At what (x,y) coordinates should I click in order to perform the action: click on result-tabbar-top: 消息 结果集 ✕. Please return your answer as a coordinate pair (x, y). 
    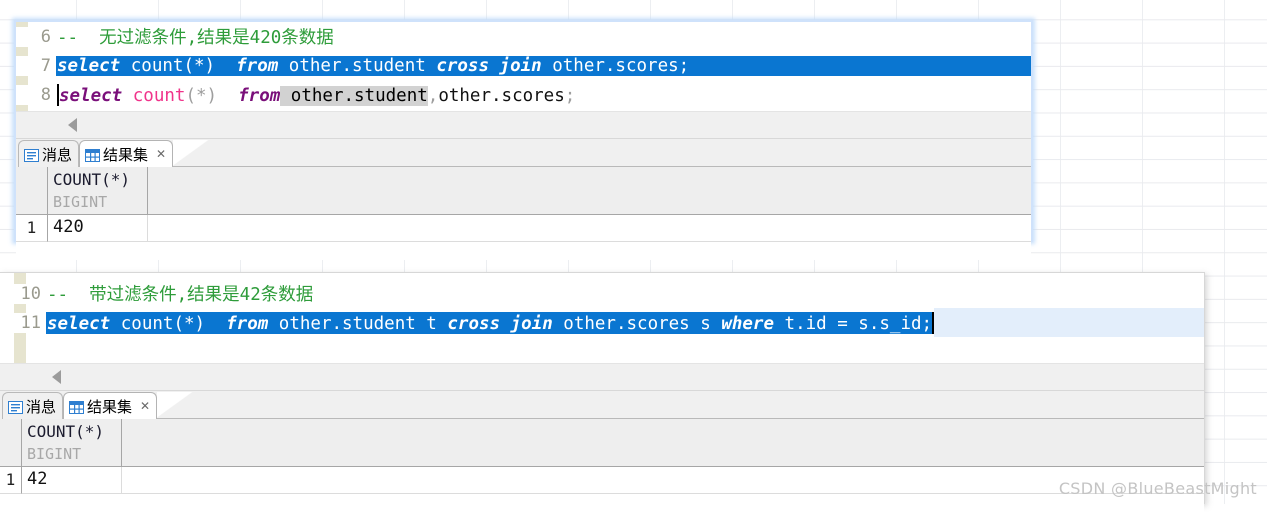
    Looking at the image, I should click on (523, 152).